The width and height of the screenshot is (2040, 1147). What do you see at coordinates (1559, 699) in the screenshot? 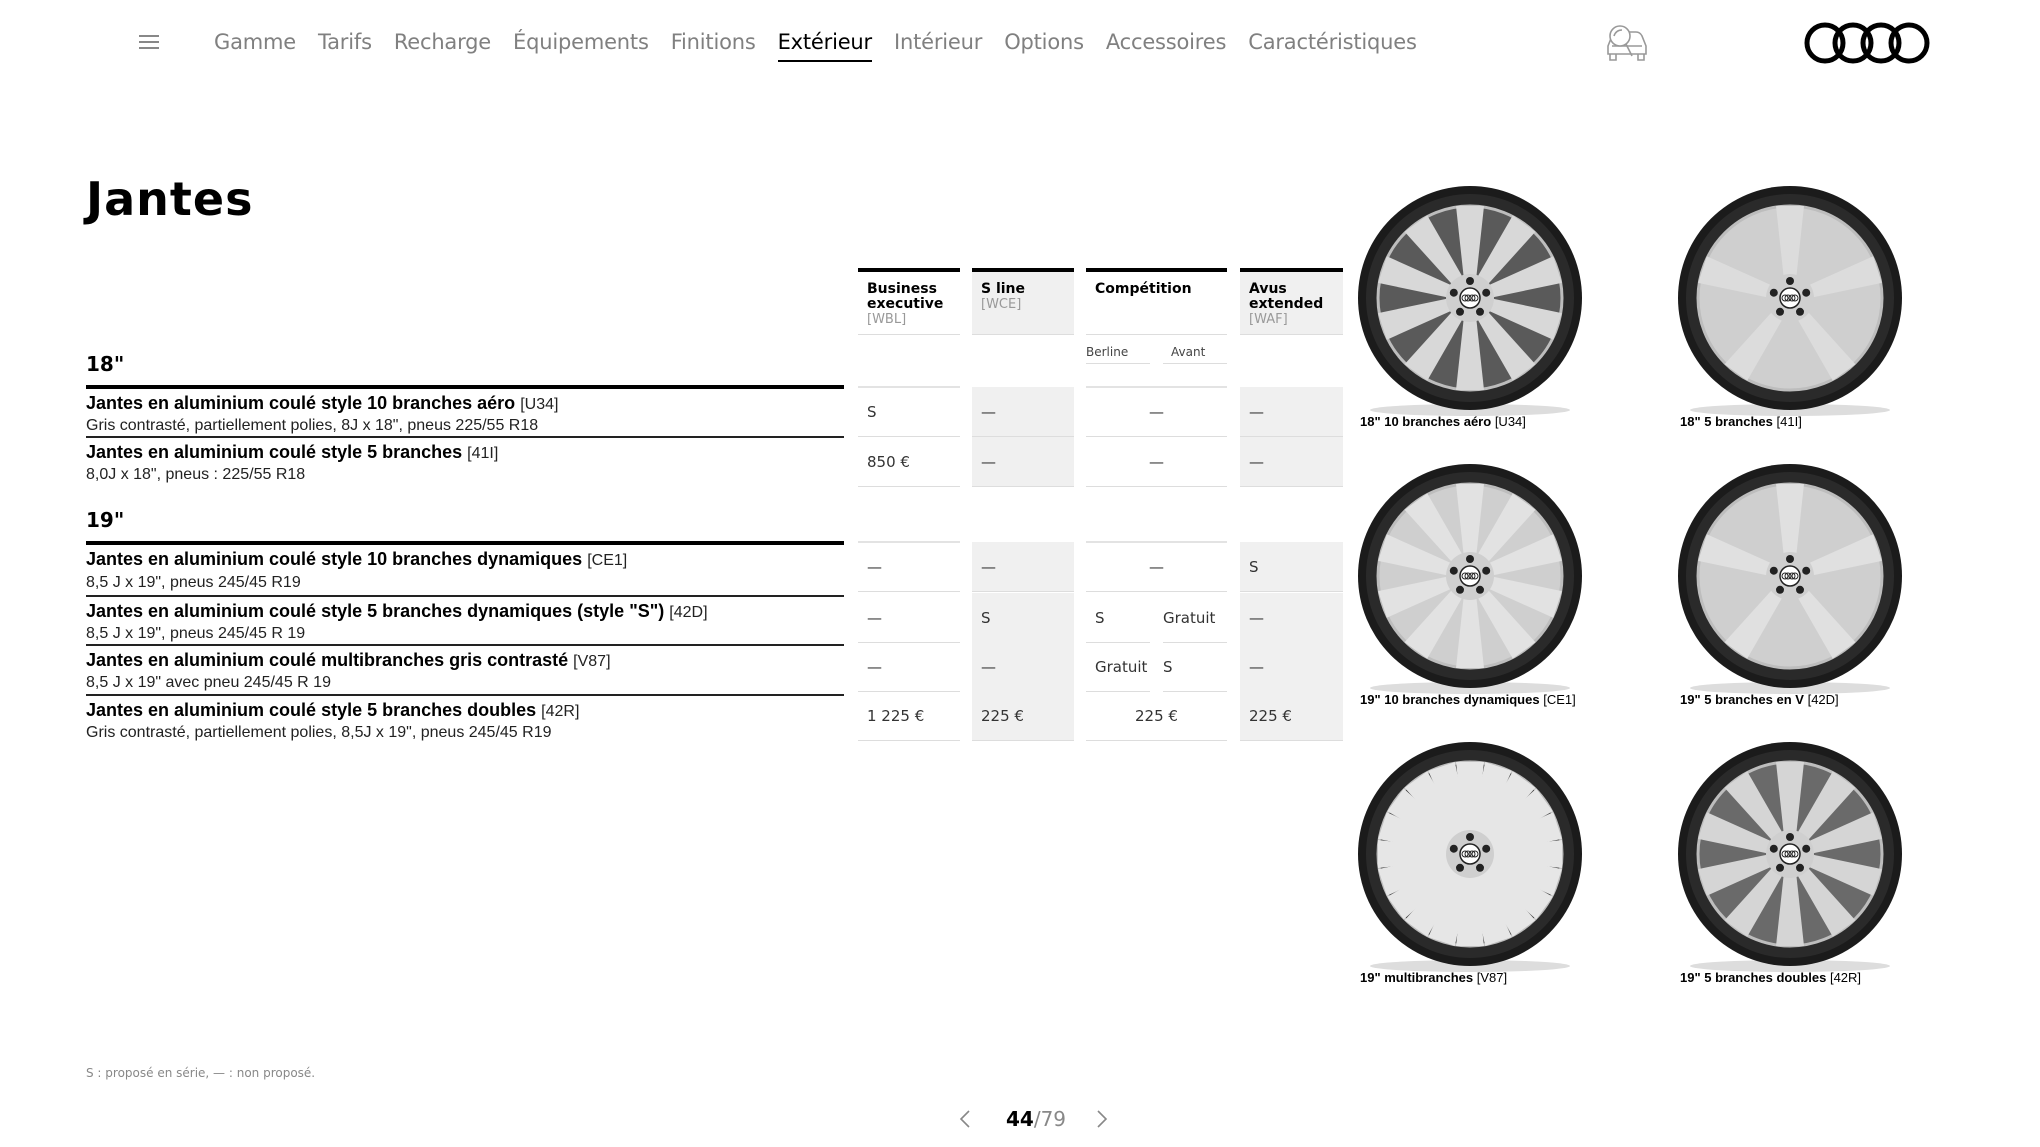
I see `wheel-code: [CE1]` at bounding box center [1559, 699].